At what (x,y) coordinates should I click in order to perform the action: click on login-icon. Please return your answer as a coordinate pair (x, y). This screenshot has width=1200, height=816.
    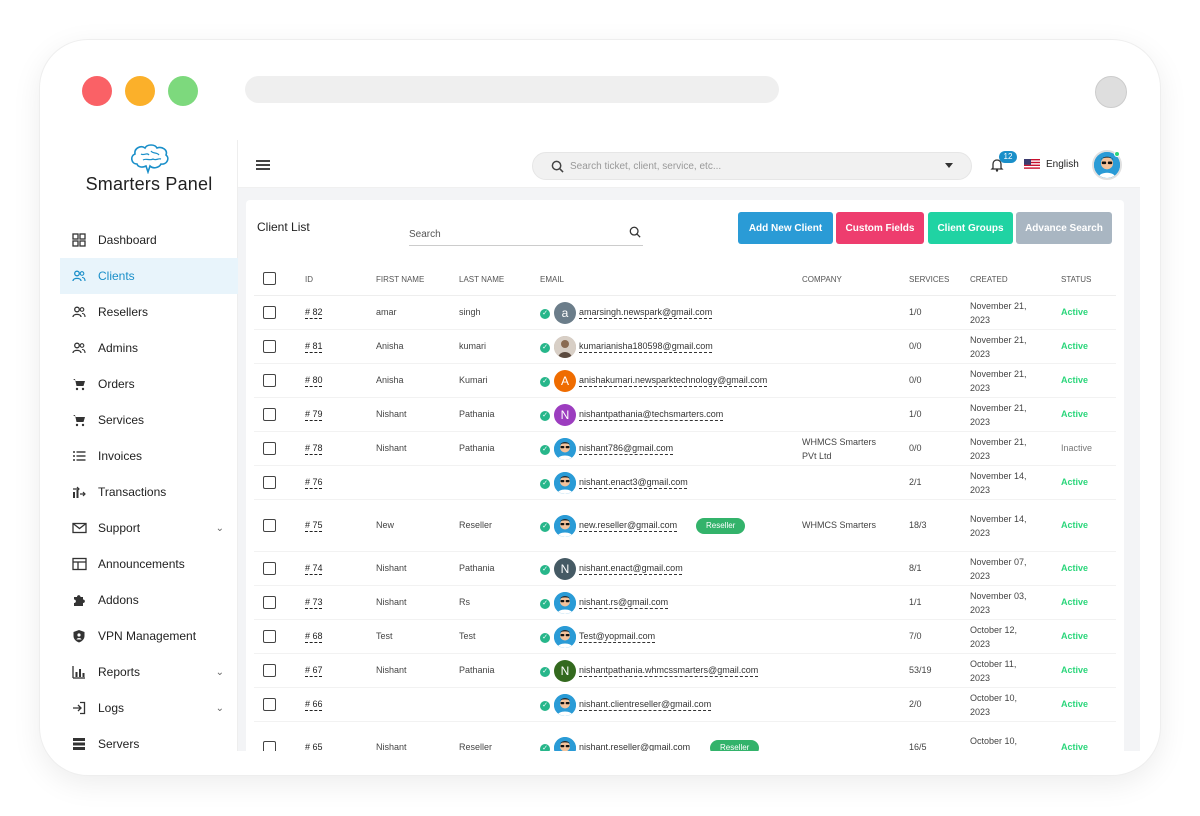
    Looking at the image, I should click on (79, 708).